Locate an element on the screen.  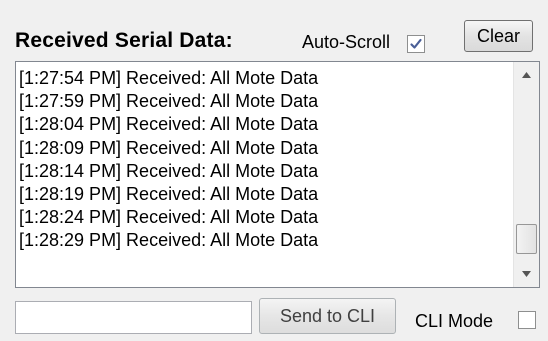
autoscroll-checkbox is located at coordinates (416, 44).